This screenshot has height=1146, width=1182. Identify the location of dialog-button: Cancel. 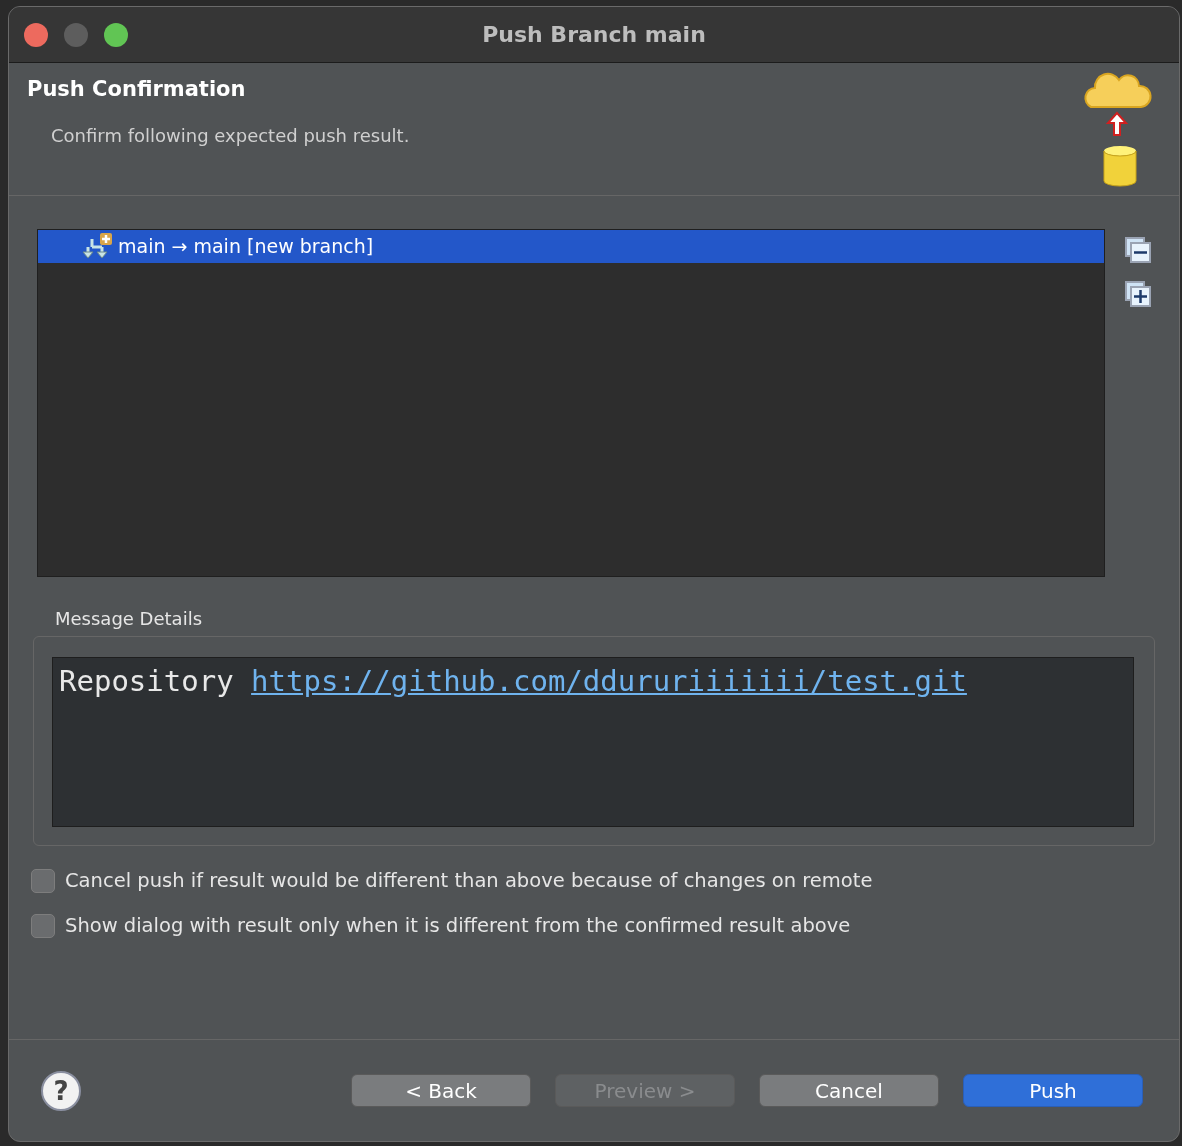
(849, 1090).